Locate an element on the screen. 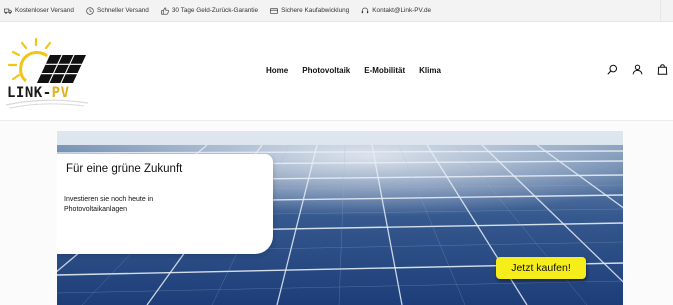 This screenshot has height=305, width=673. cart-button is located at coordinates (662, 69).